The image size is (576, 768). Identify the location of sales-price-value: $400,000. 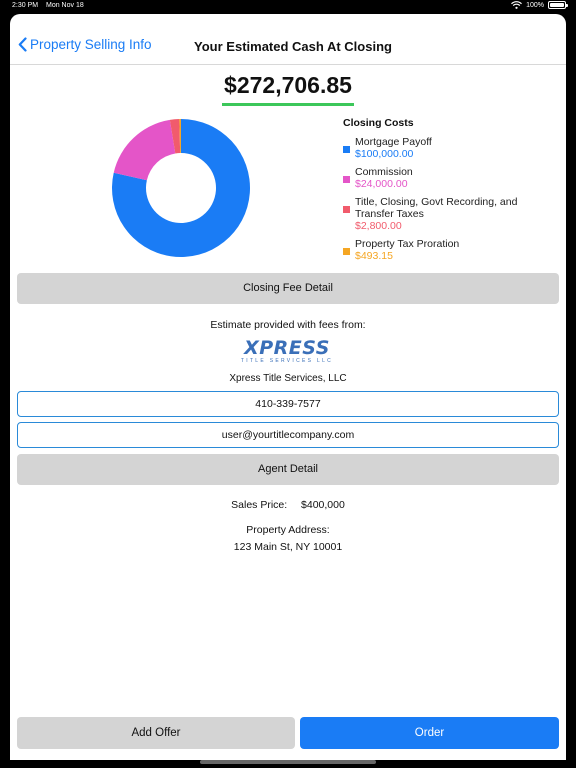
(323, 505).